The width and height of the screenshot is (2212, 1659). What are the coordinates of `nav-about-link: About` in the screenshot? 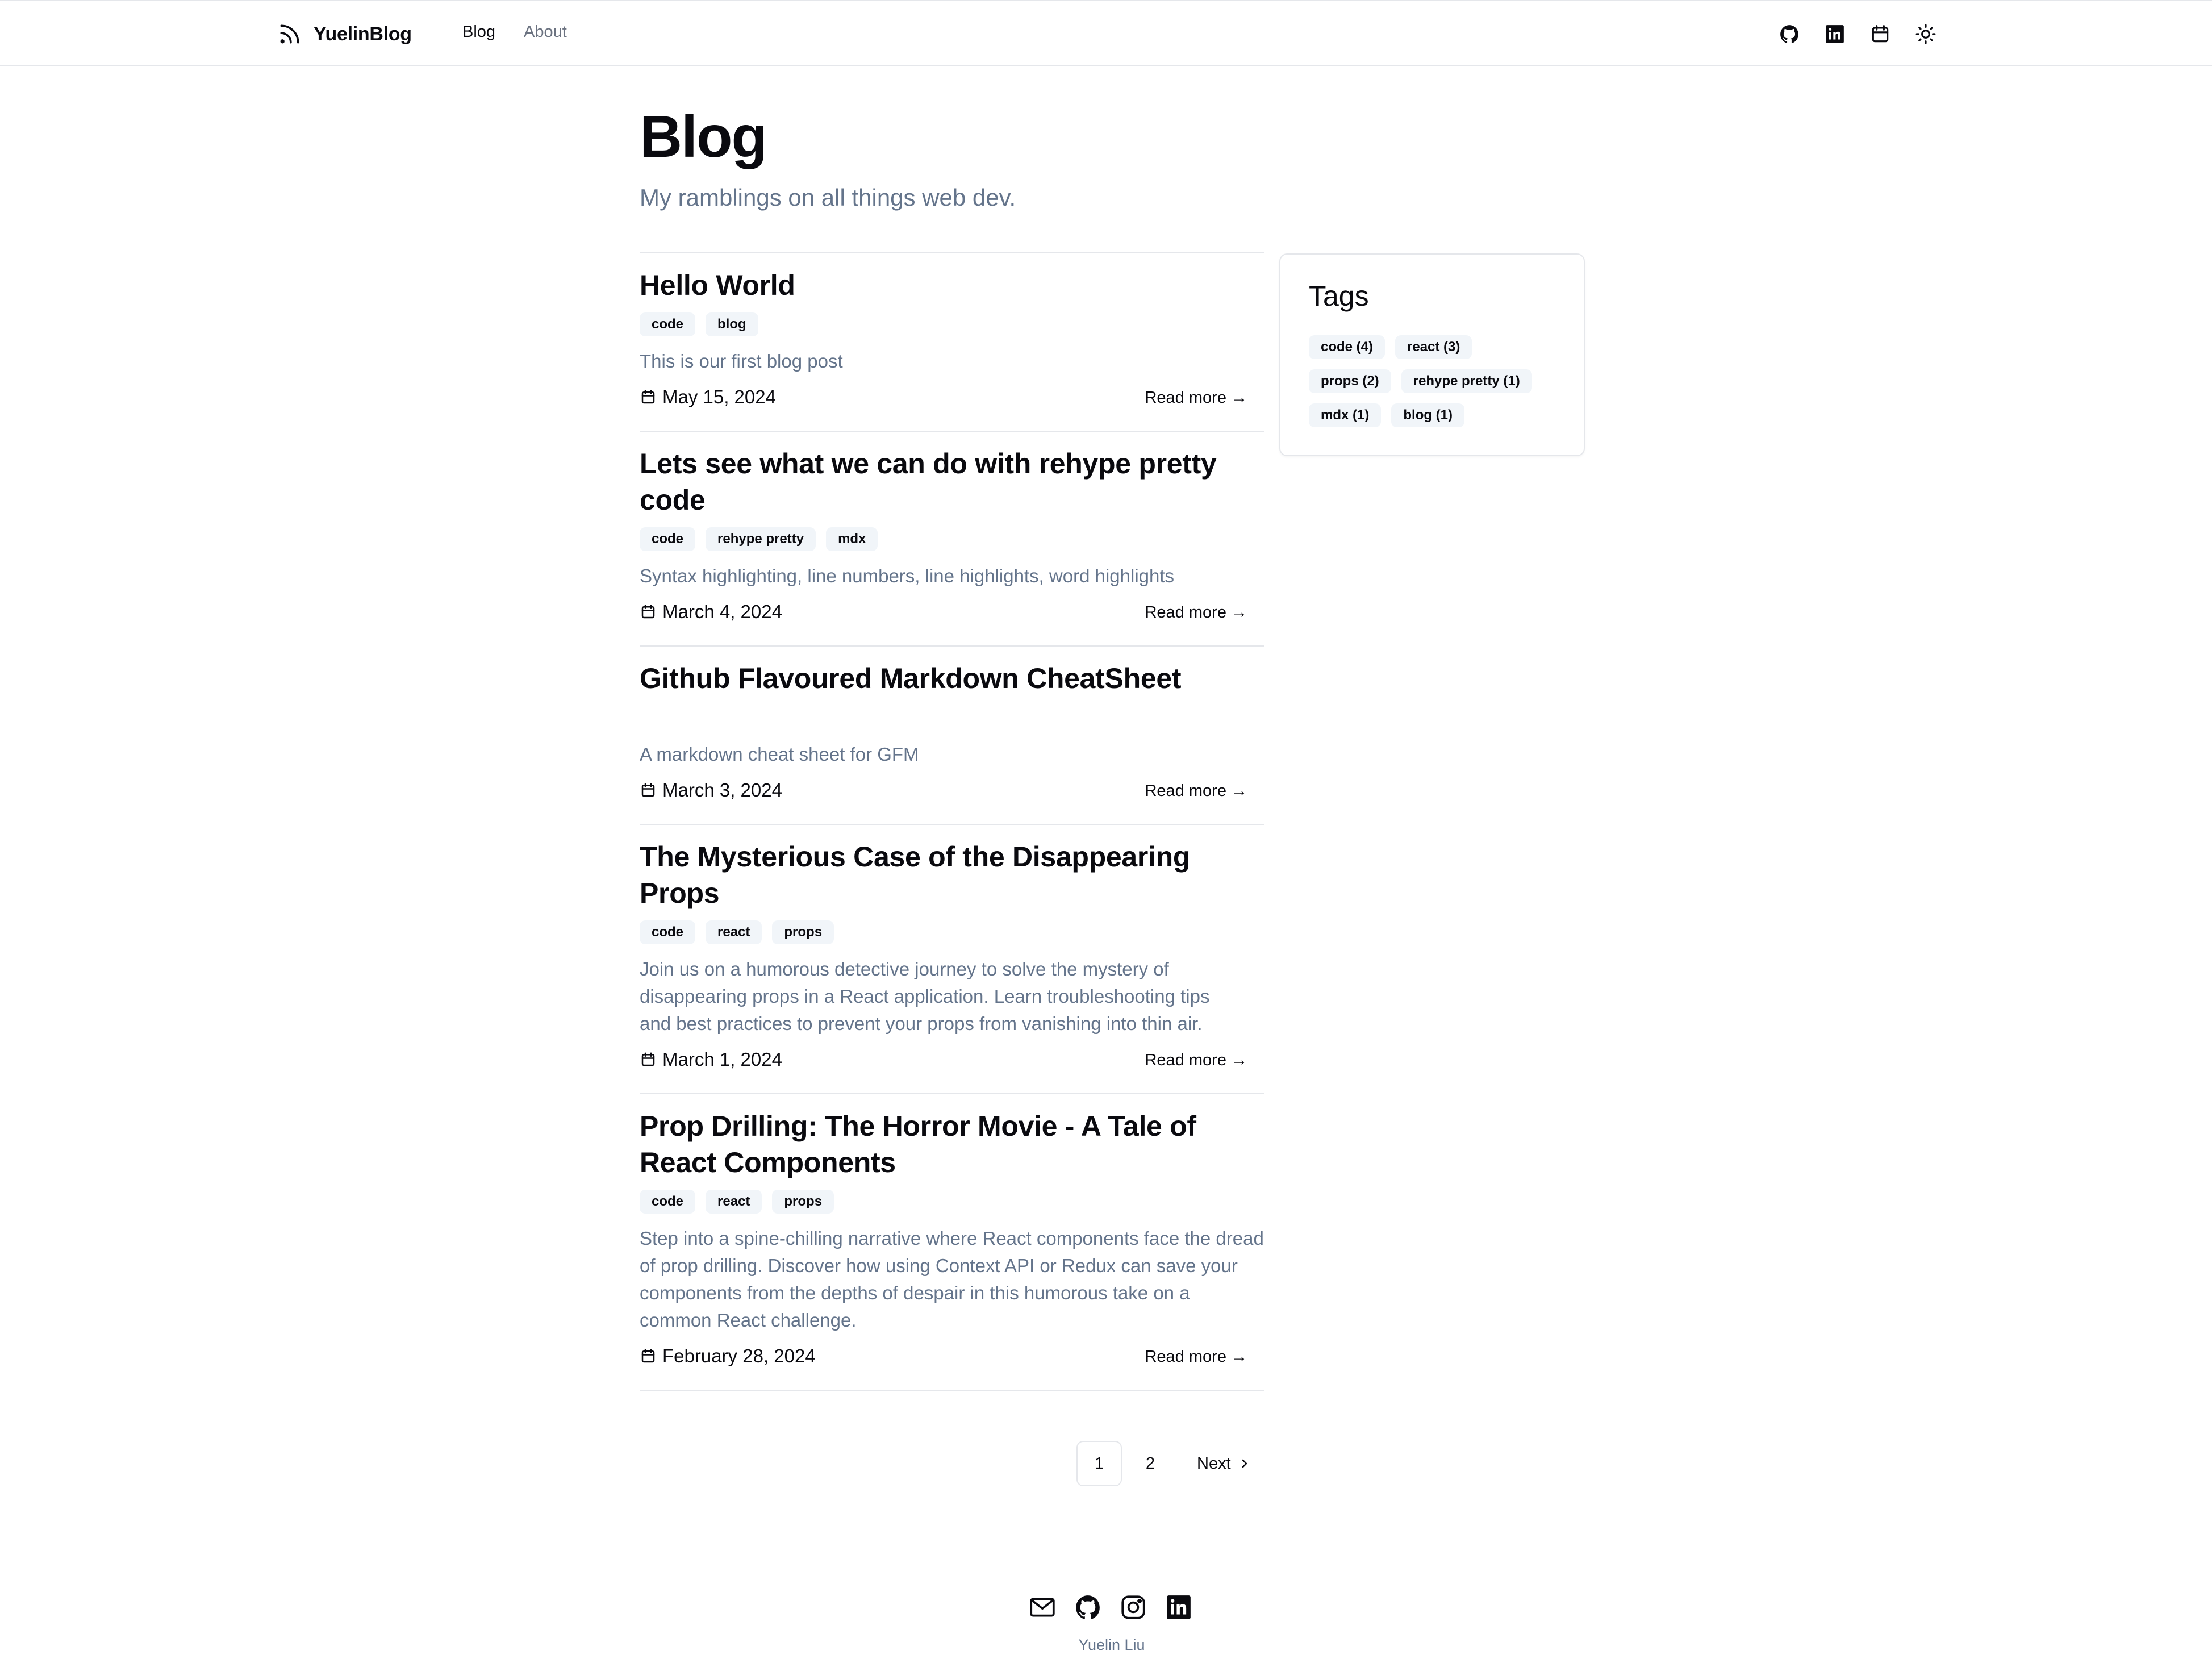 It's located at (545, 32).